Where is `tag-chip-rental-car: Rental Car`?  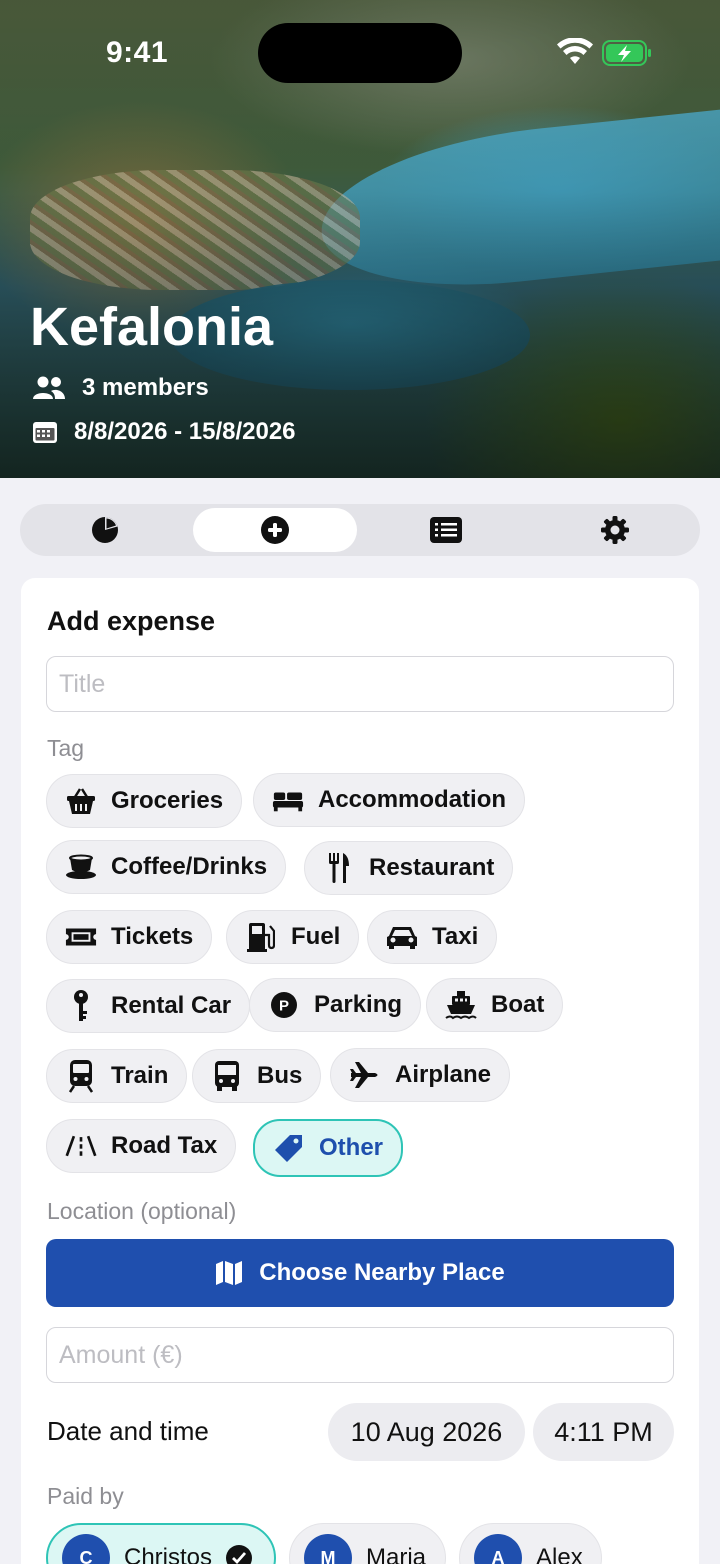 tag-chip-rental-car: Rental Car is located at coordinates (148, 1006).